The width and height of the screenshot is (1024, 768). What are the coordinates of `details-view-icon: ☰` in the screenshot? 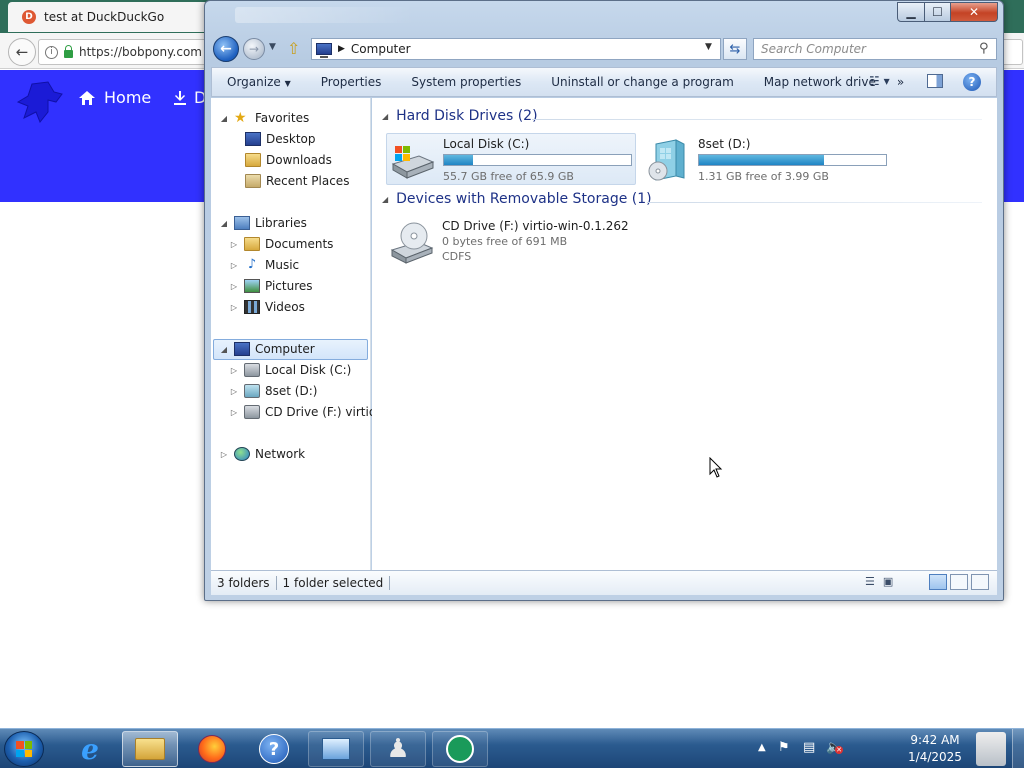 It's located at (870, 581).